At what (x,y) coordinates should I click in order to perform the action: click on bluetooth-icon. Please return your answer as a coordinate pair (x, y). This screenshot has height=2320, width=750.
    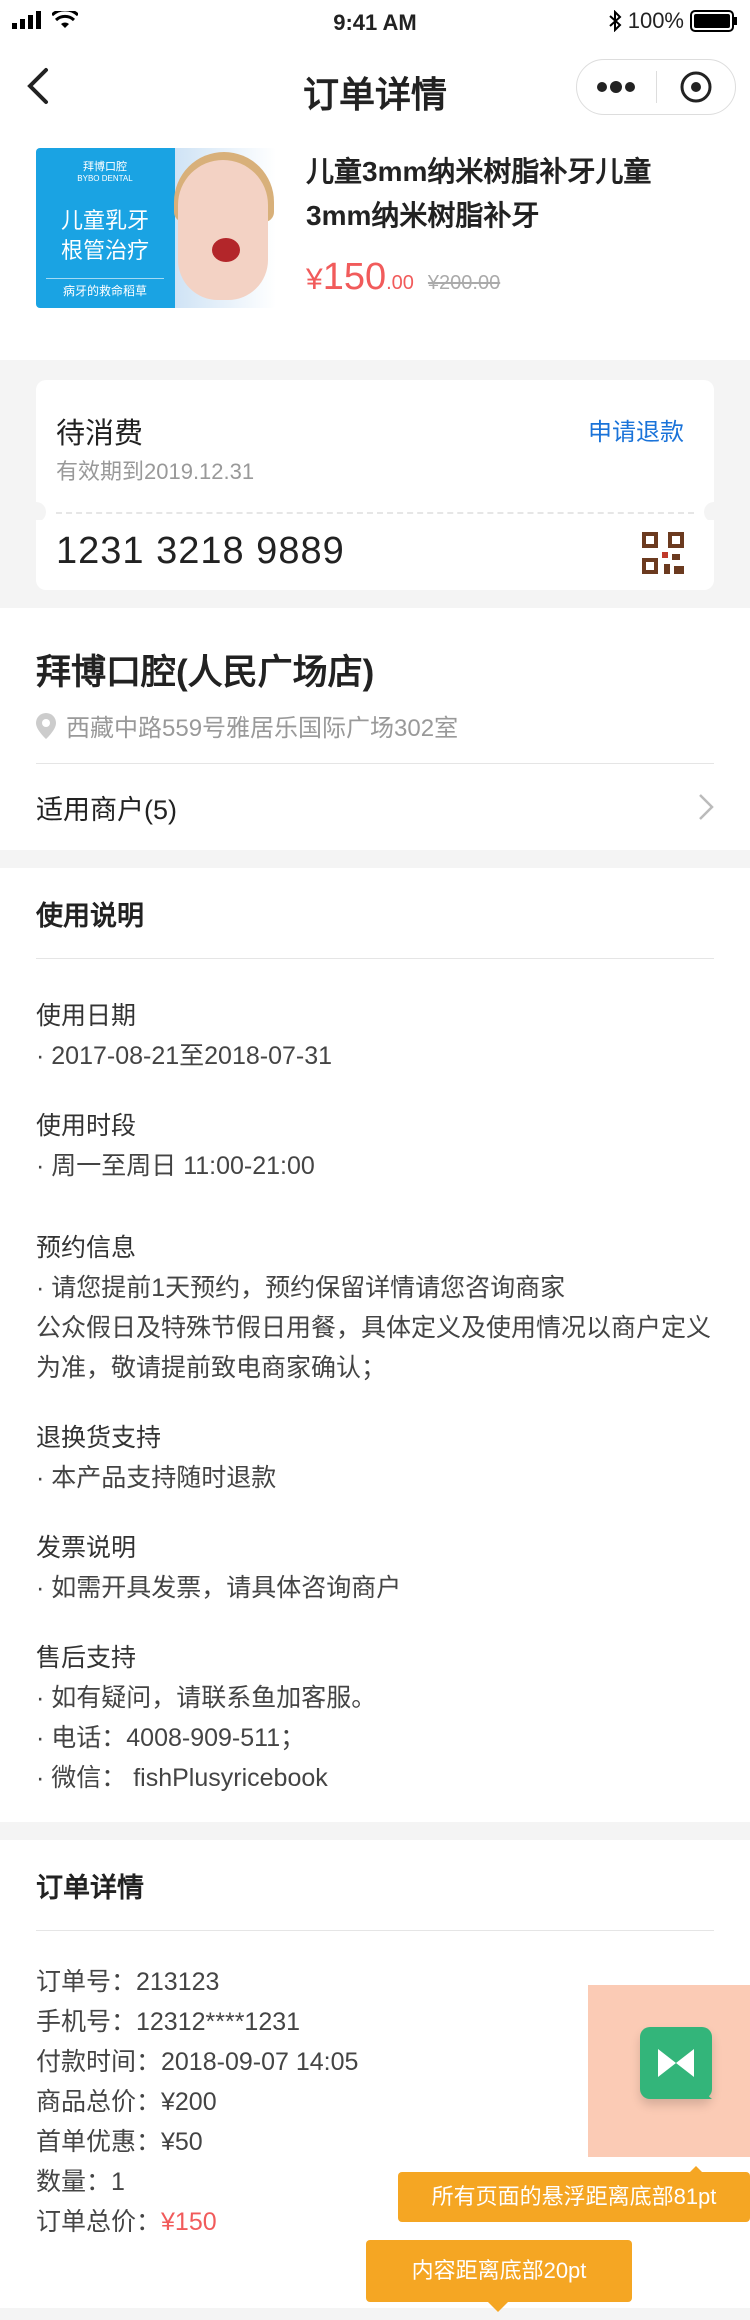
    Looking at the image, I should click on (615, 21).